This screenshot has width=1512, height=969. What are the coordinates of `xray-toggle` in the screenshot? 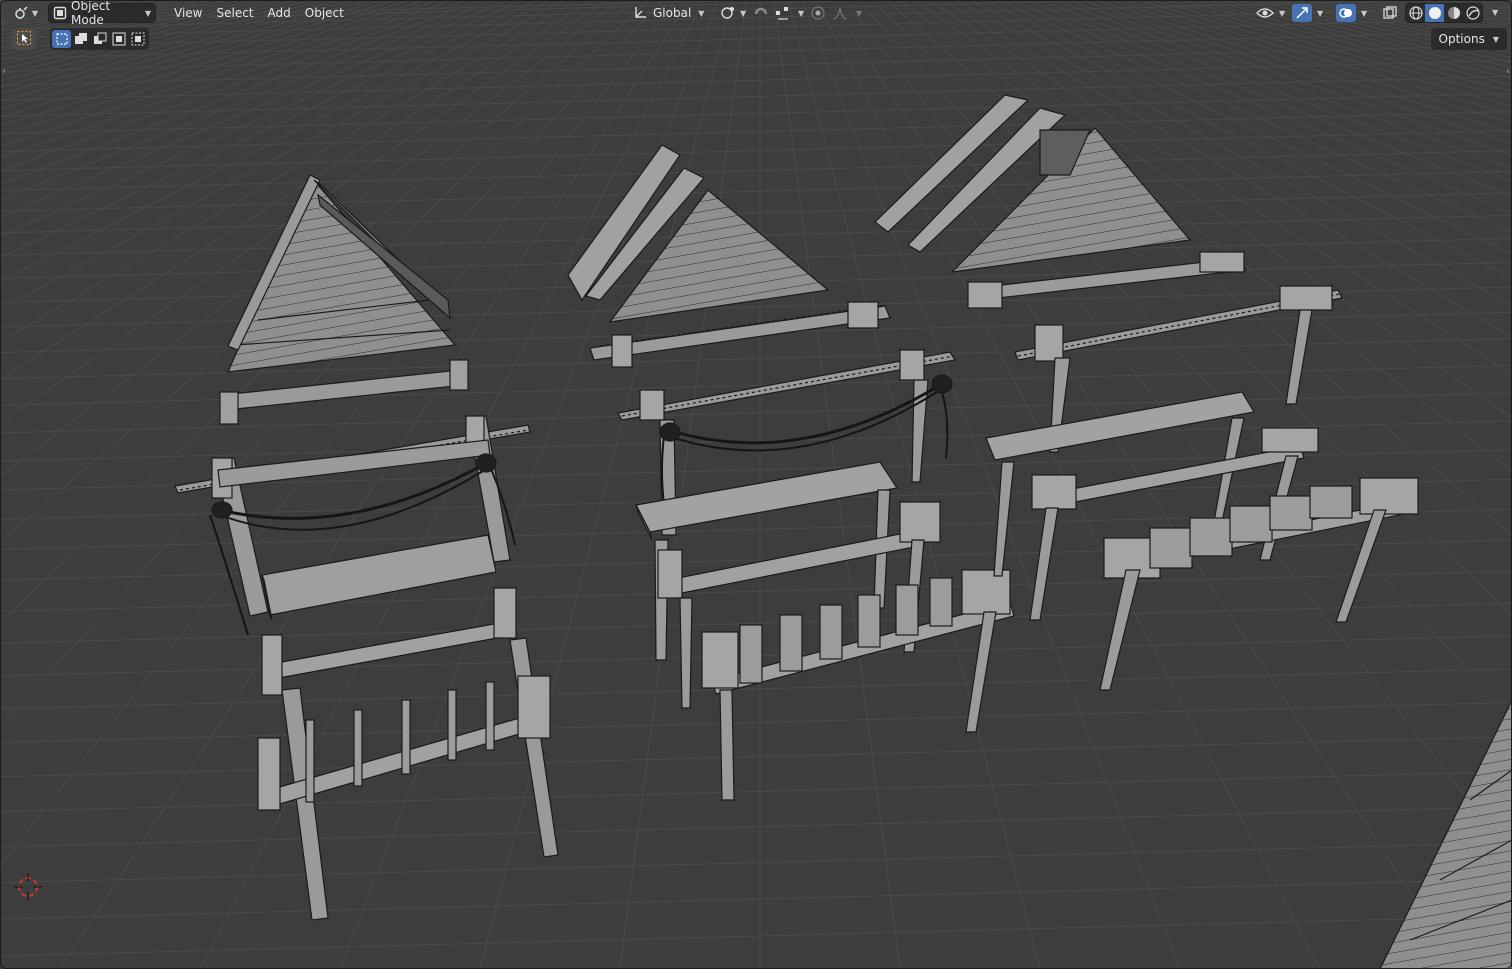 It's located at (1390, 13).